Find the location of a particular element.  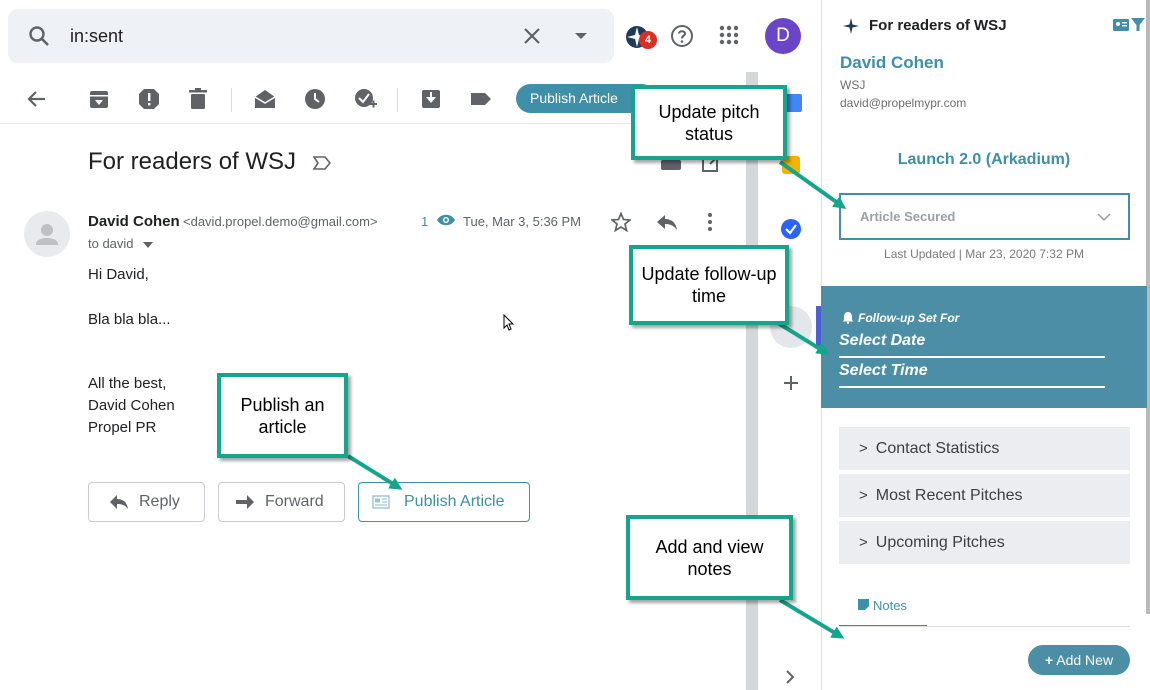

forward-button: Forward is located at coordinates (281, 502).